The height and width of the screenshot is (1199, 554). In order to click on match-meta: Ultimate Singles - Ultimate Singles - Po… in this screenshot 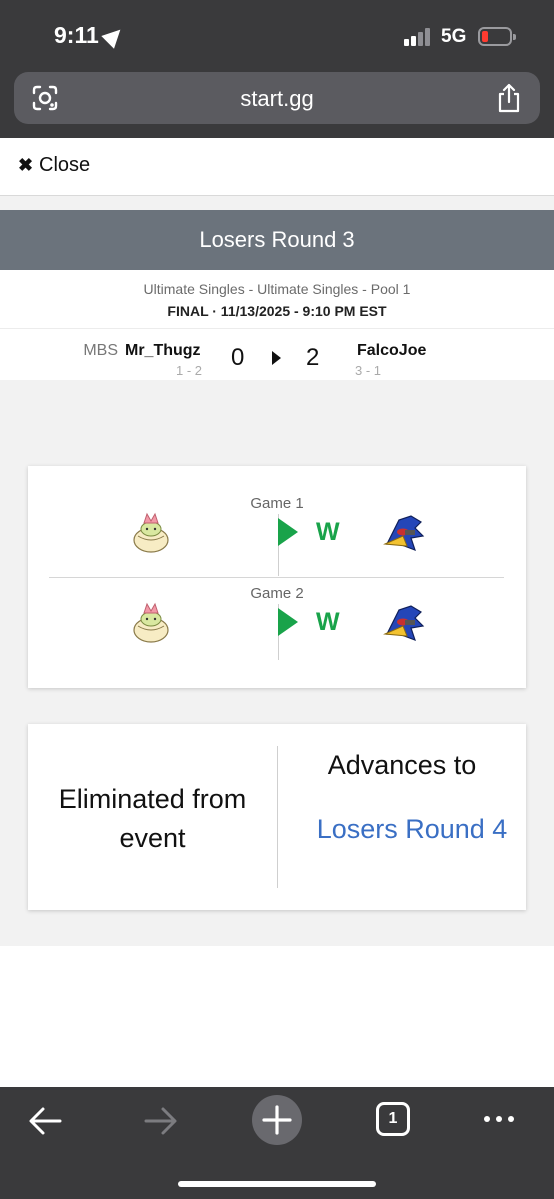, I will do `click(277, 299)`.